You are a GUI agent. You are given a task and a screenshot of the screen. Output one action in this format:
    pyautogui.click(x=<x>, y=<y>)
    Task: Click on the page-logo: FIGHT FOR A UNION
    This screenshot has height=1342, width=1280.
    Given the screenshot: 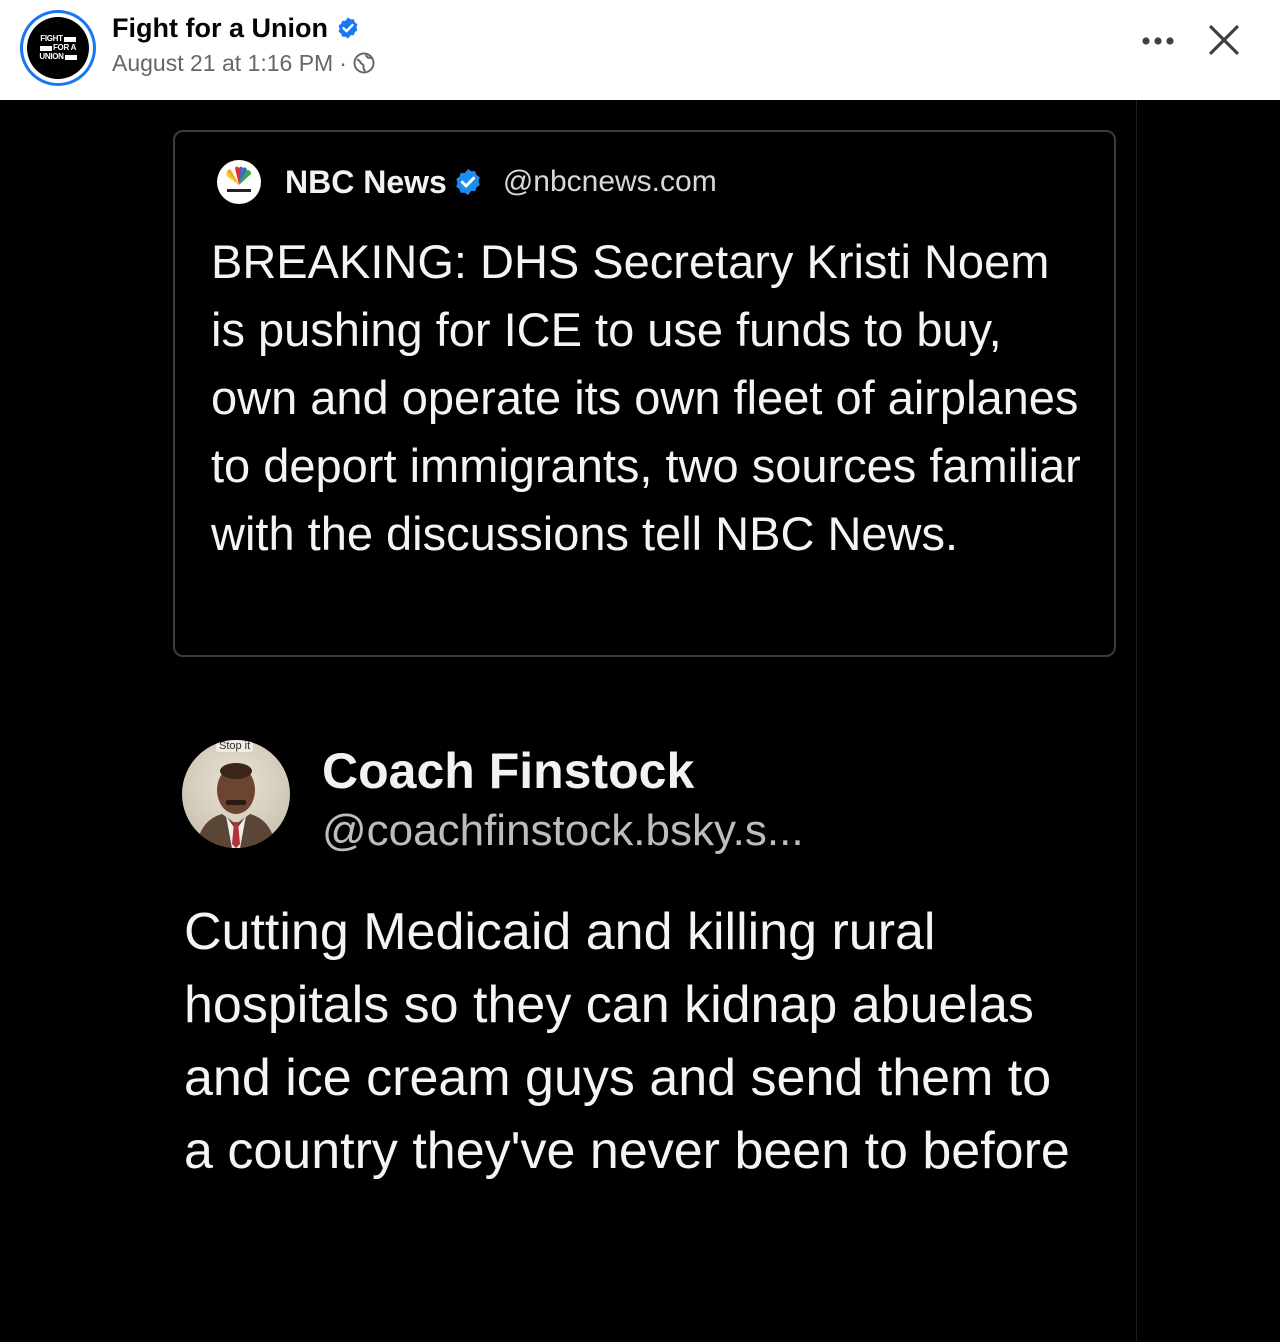 What is the action you would take?
    pyautogui.click(x=58, y=48)
    